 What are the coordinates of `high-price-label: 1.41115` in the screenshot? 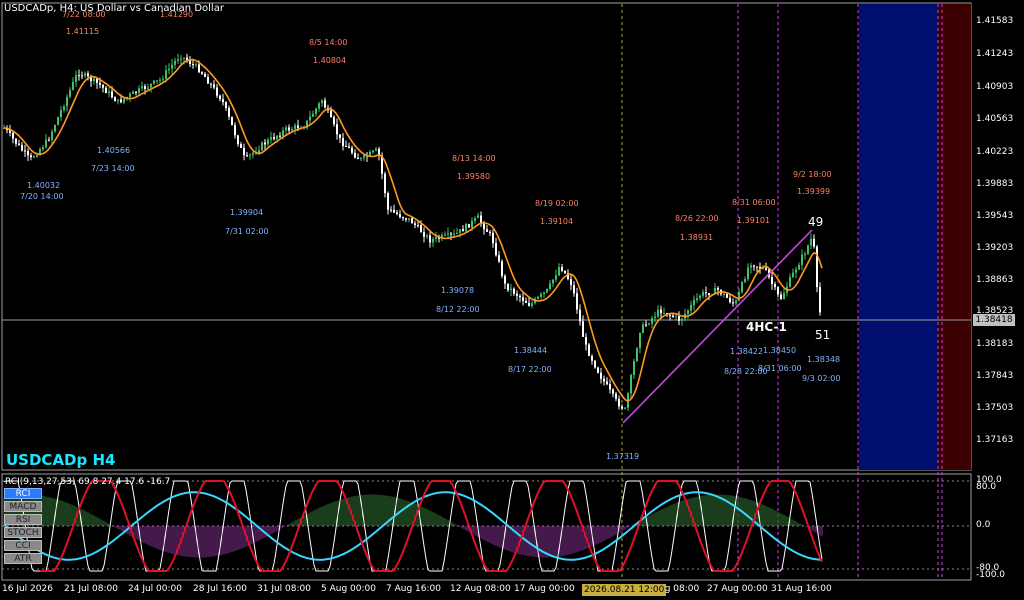 It's located at (83, 31).